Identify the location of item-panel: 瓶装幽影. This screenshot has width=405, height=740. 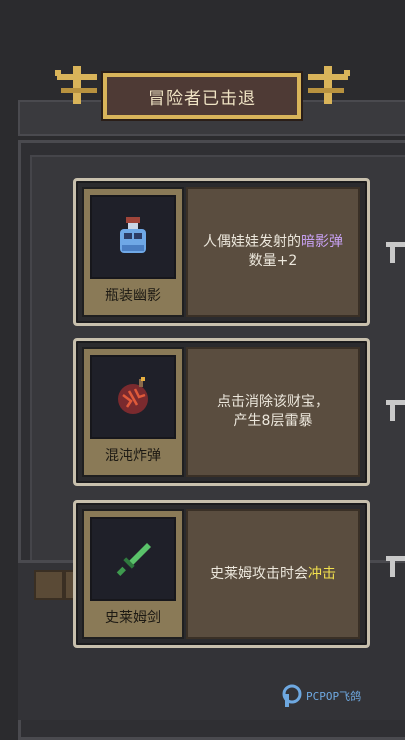
(133, 252).